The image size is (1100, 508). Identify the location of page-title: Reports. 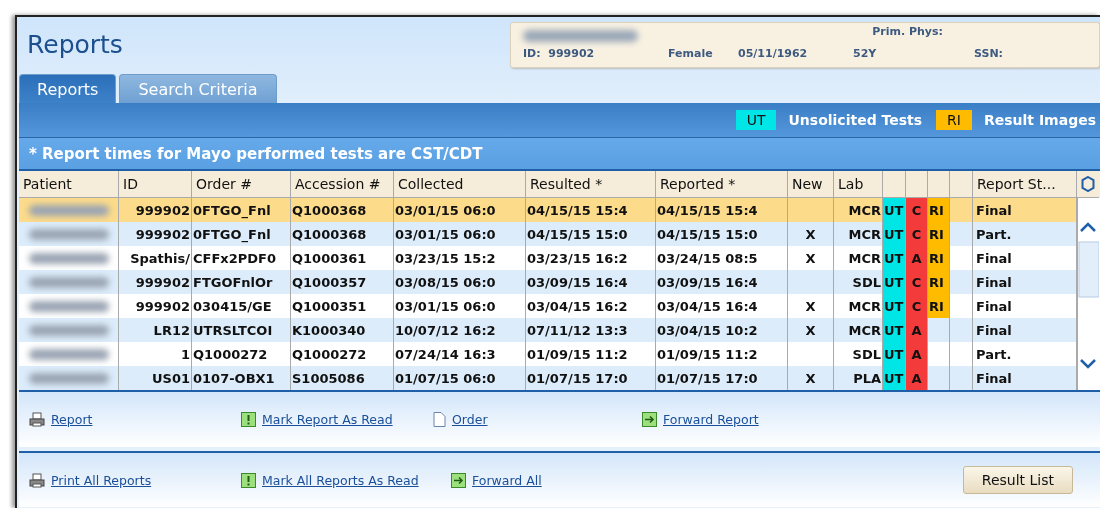
(75, 44).